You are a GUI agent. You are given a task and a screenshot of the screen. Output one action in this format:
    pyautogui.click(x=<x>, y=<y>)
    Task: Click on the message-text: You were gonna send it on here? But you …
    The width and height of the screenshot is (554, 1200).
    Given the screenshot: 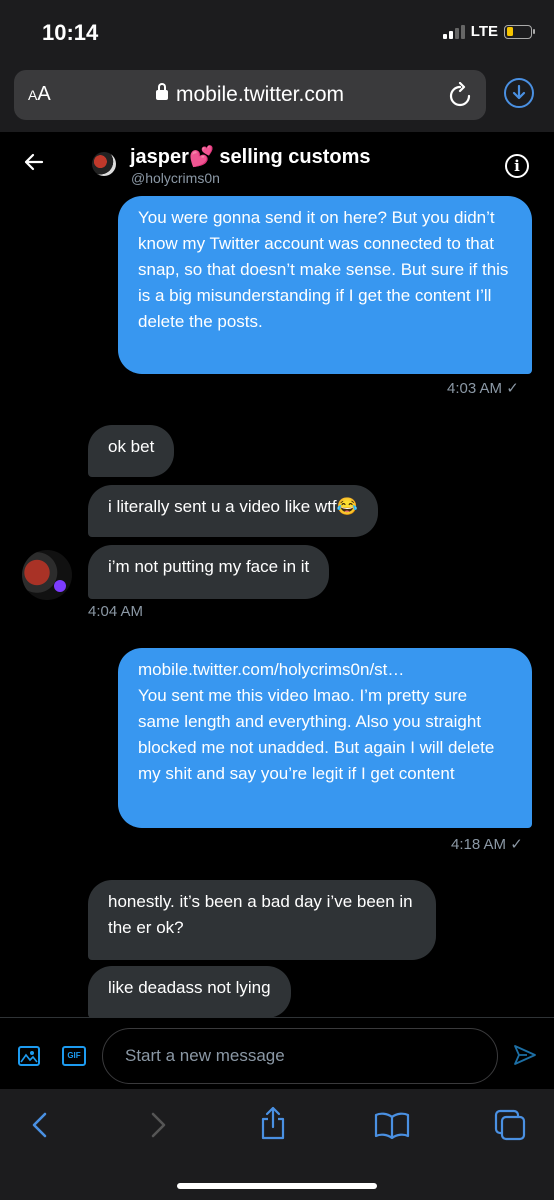 What is the action you would take?
    pyautogui.click(x=323, y=269)
    